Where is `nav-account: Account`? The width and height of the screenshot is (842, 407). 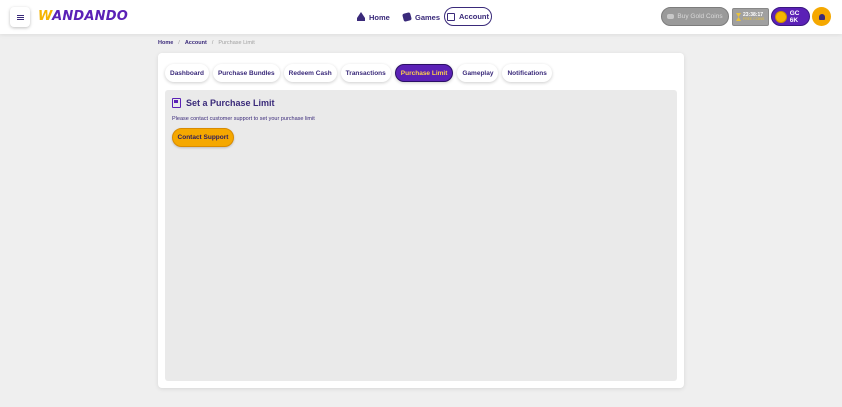 nav-account: Account is located at coordinates (468, 16).